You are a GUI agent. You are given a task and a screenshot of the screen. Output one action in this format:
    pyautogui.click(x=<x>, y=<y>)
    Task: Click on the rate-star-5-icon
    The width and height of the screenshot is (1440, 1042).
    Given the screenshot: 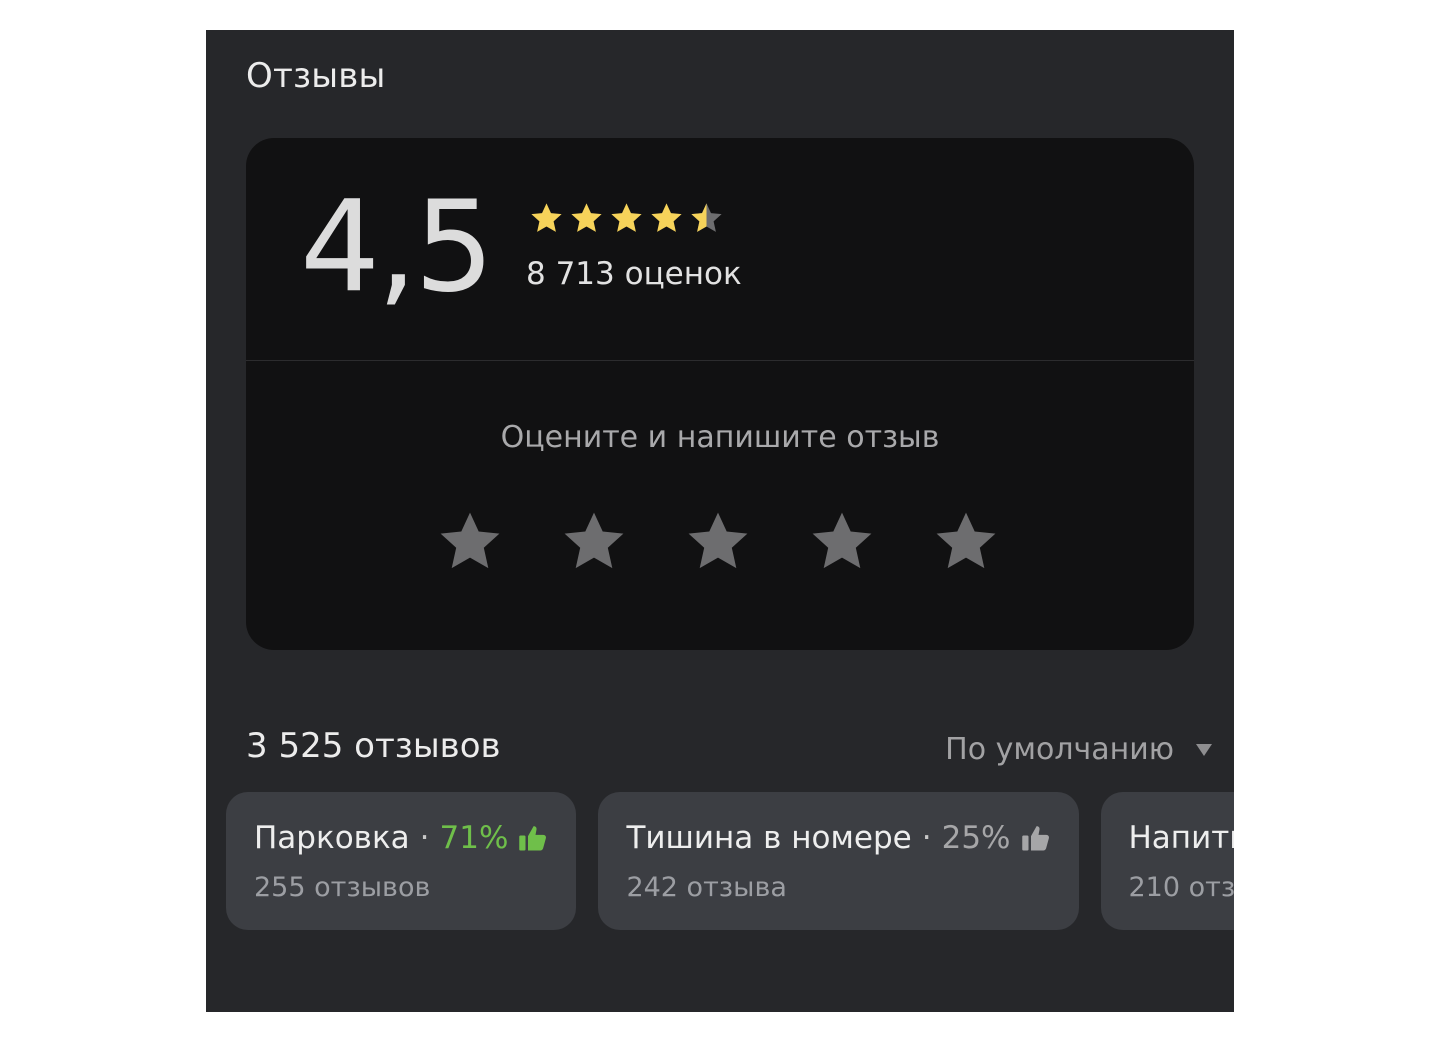 What is the action you would take?
    pyautogui.click(x=966, y=542)
    